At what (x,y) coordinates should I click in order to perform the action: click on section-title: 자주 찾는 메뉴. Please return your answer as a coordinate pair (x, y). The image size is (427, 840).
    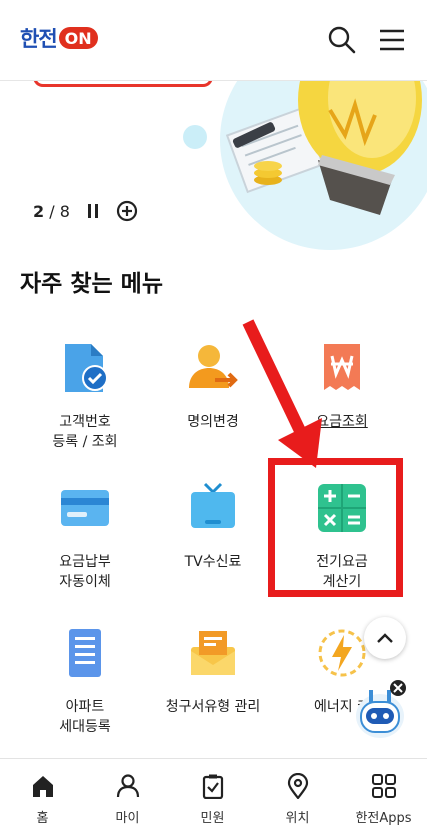
    Looking at the image, I should click on (91, 284).